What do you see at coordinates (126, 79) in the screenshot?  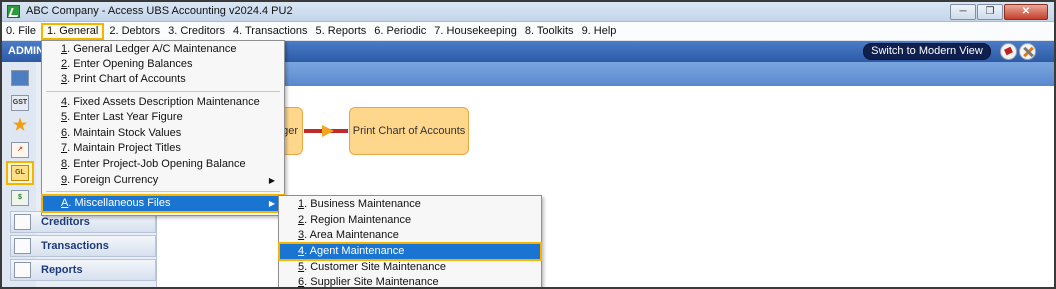 I see `menu-item-label: . Print Chart of Accounts` at bounding box center [126, 79].